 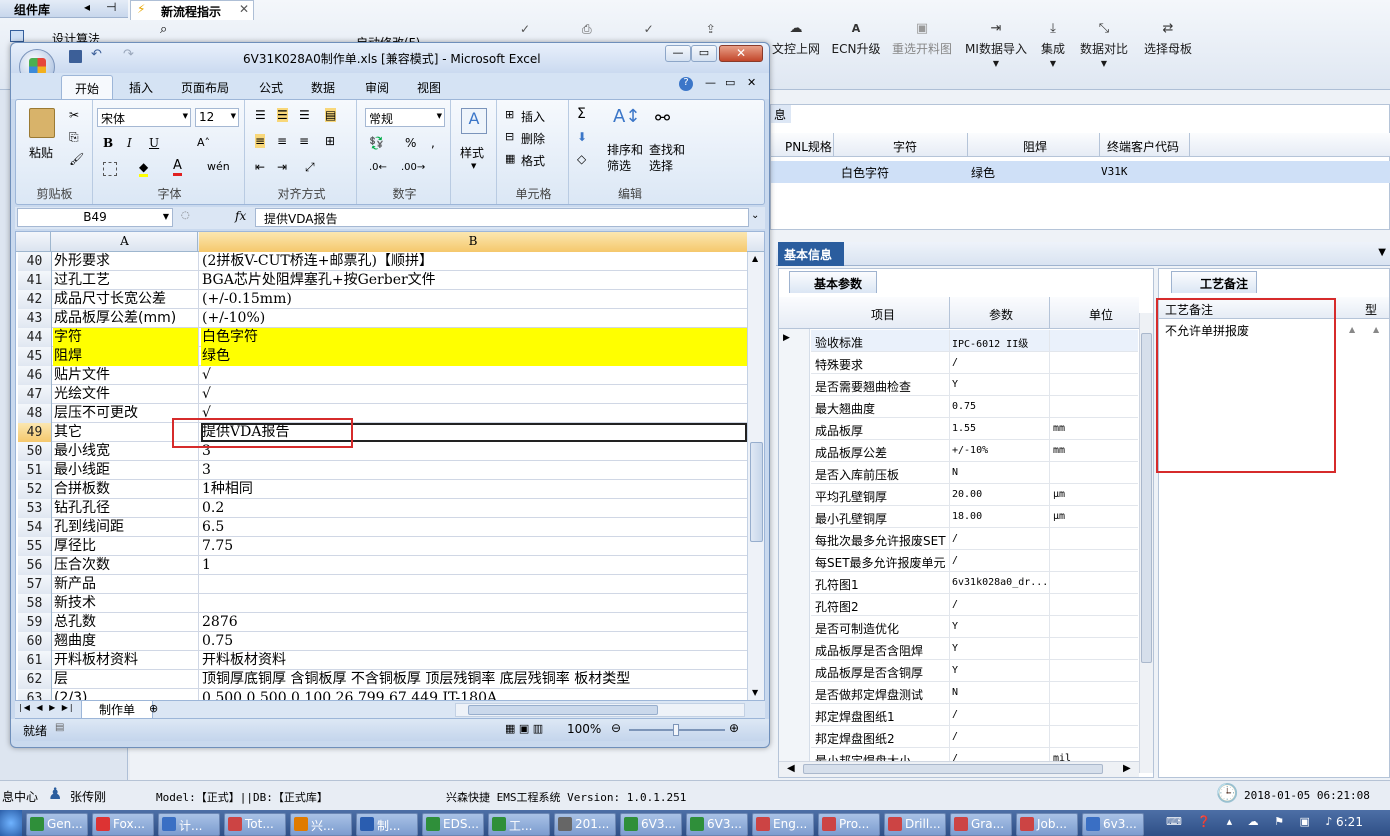 What do you see at coordinates (964, 406) in the screenshot?
I see `param-value: 0.75` at bounding box center [964, 406].